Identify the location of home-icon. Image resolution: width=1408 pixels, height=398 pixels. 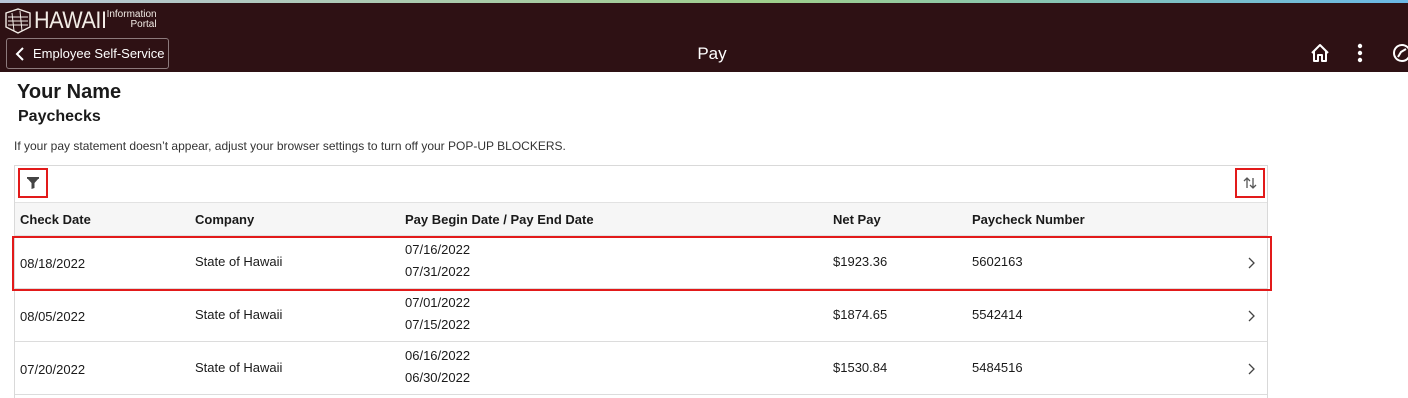
(1320, 55).